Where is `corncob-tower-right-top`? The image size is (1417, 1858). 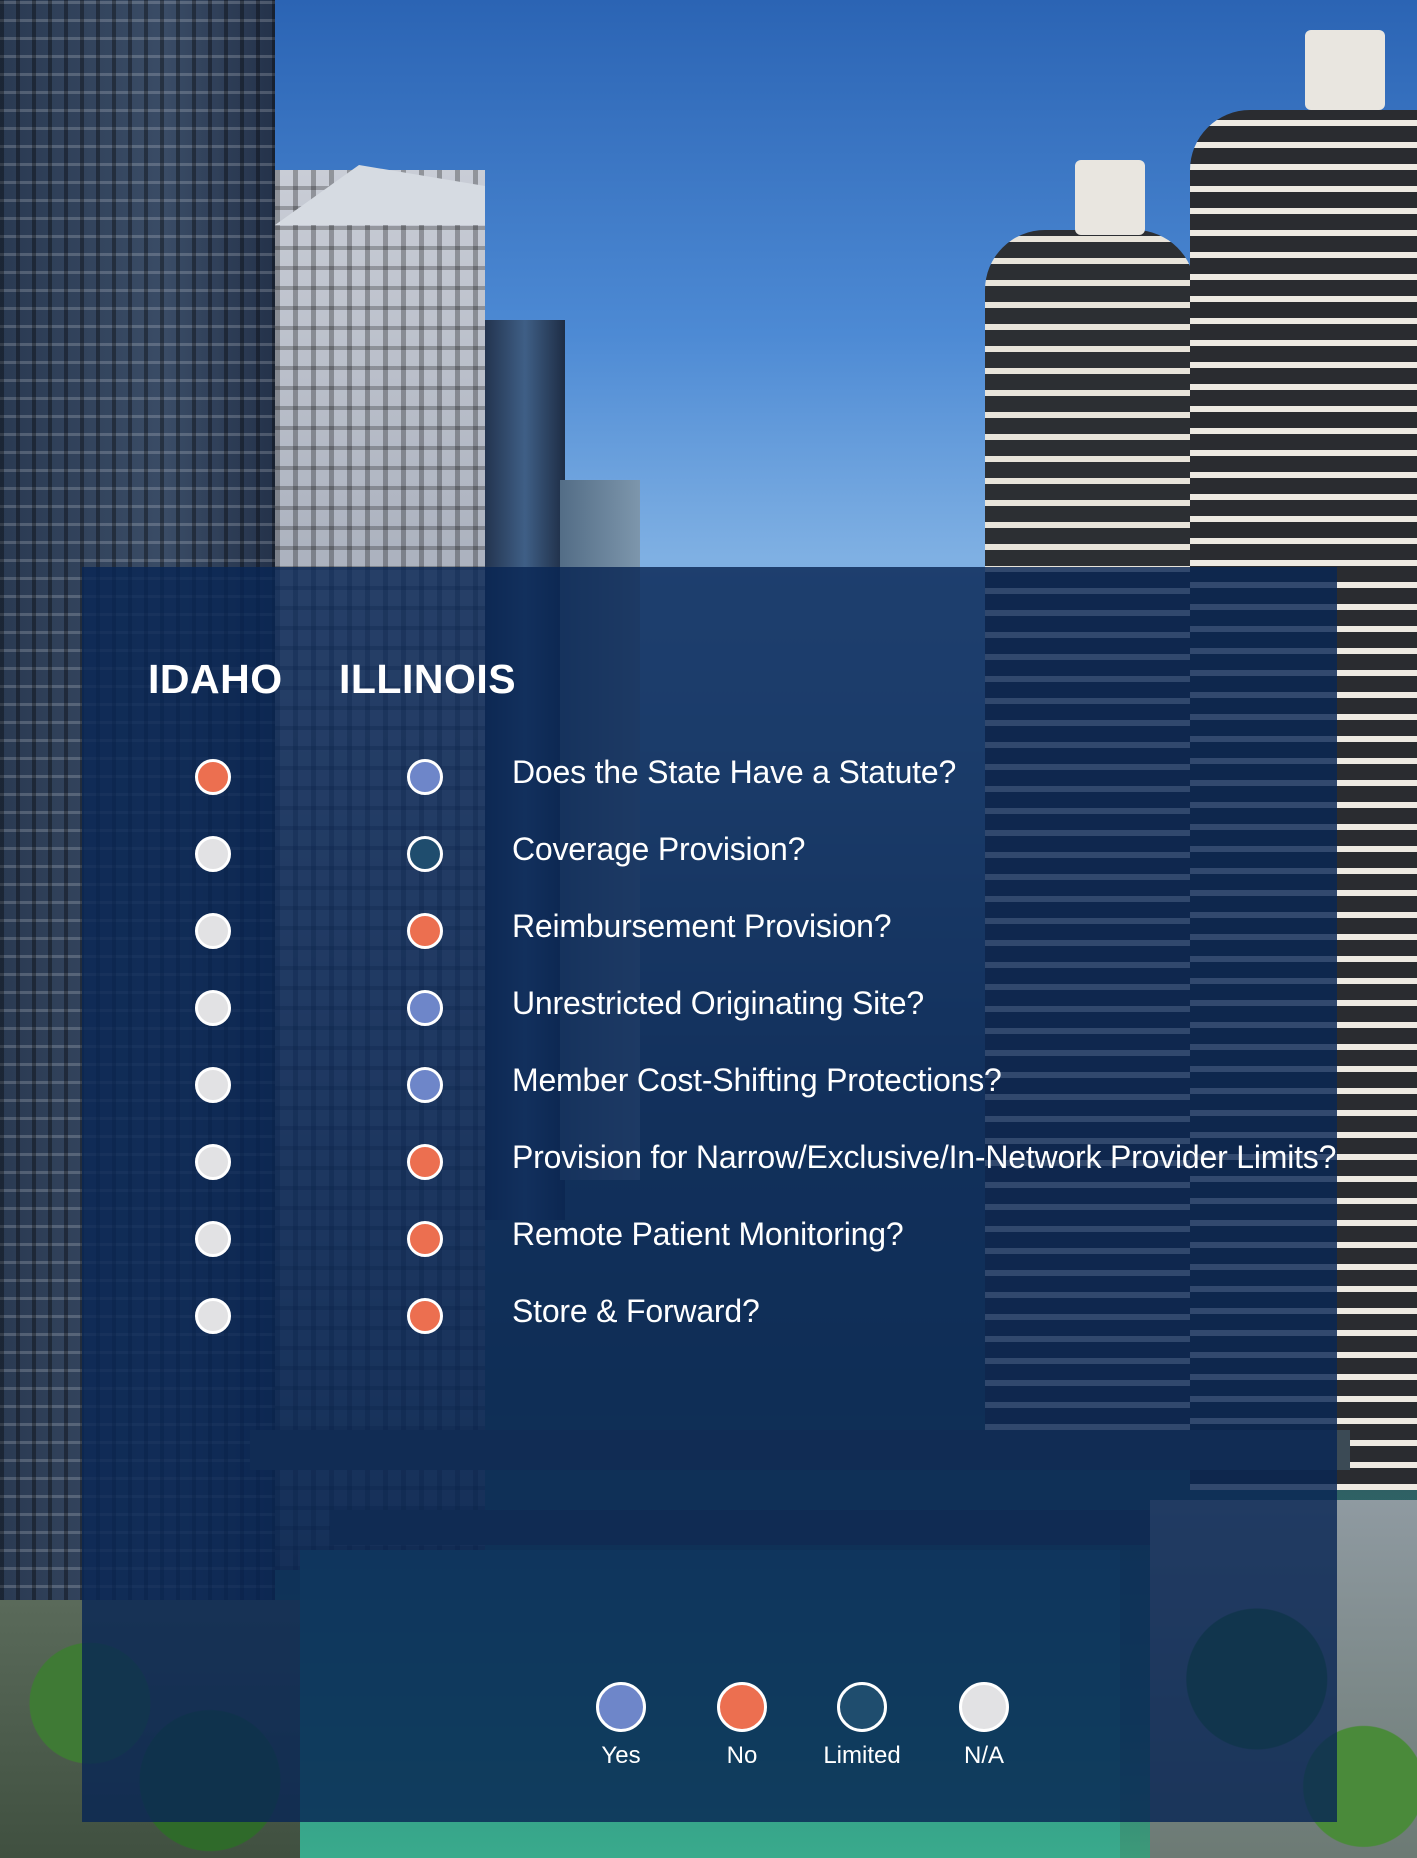
corncob-tower-right-top is located at coordinates (1345, 70).